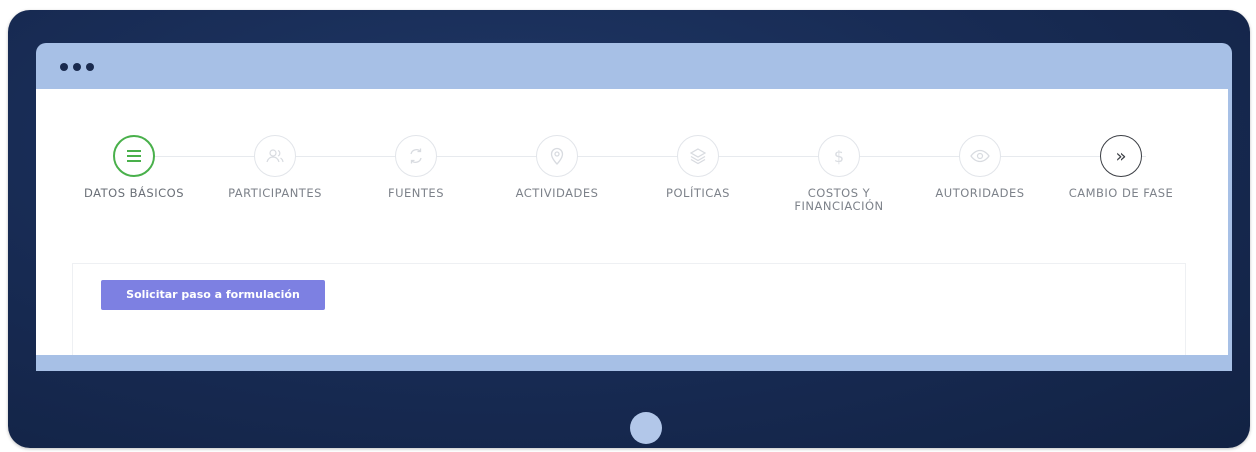 The image size is (1256, 452). What do you see at coordinates (839, 206) in the screenshot?
I see `step-label-line2: FINANCIACIÓN` at bounding box center [839, 206].